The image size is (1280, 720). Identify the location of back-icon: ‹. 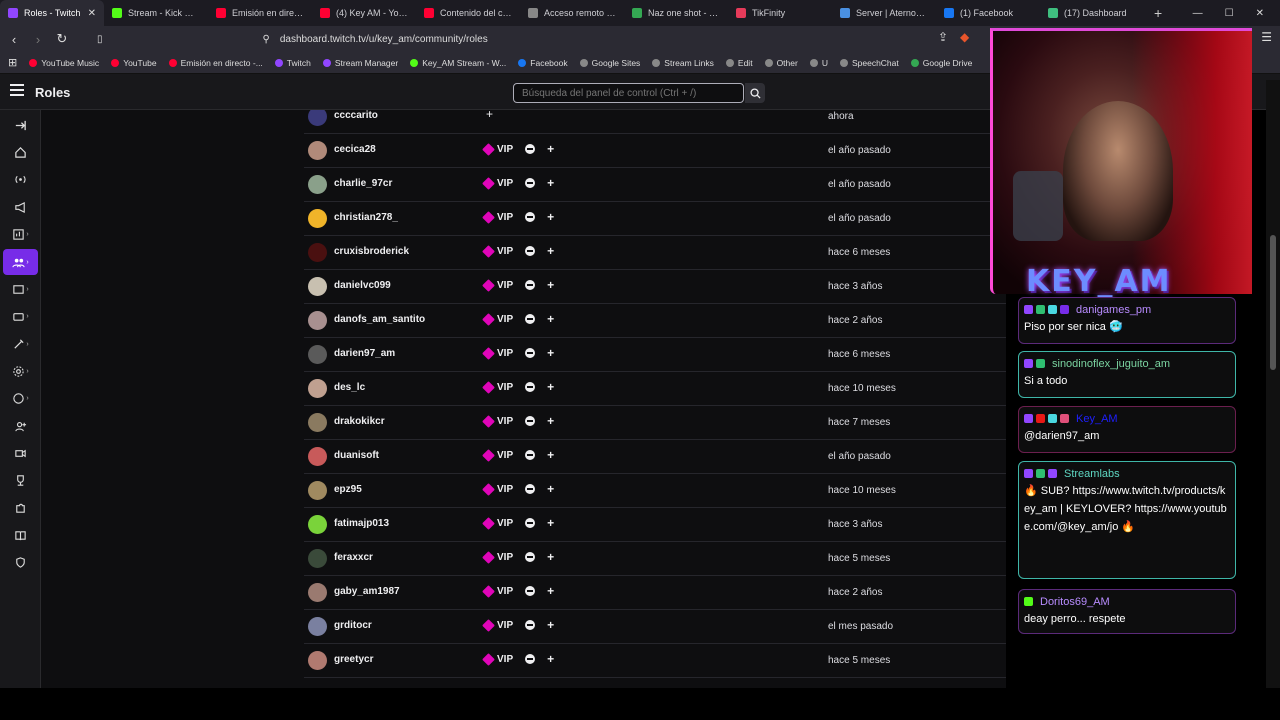
(14, 39).